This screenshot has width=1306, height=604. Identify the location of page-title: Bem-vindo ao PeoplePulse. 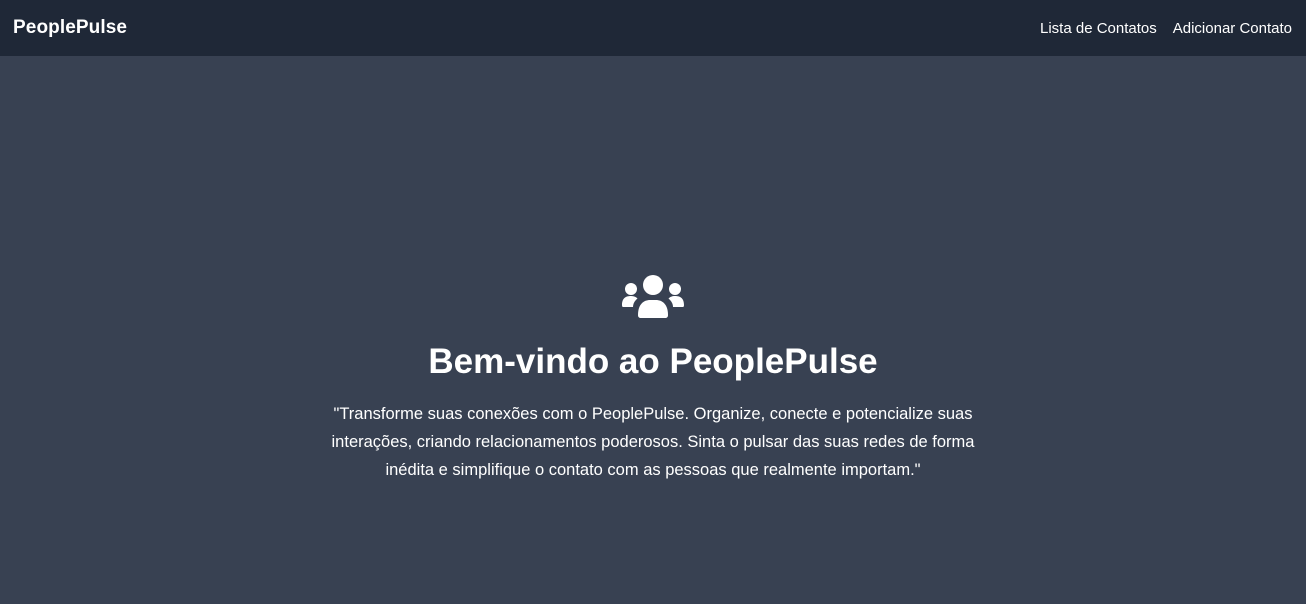
(653, 361).